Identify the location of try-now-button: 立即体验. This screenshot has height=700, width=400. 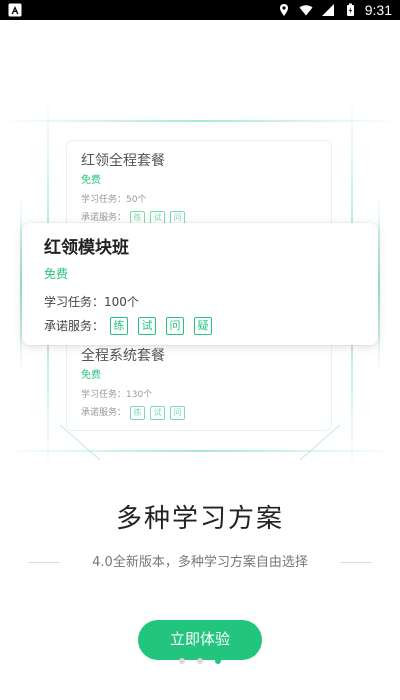
(200, 640).